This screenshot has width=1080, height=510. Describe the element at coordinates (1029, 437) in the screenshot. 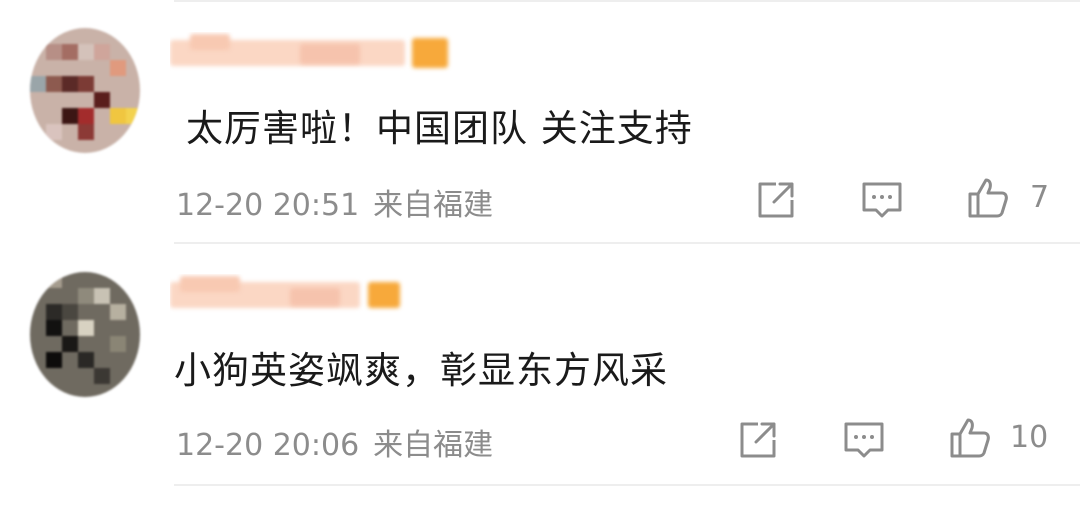

I see `like-count: 10` at that location.